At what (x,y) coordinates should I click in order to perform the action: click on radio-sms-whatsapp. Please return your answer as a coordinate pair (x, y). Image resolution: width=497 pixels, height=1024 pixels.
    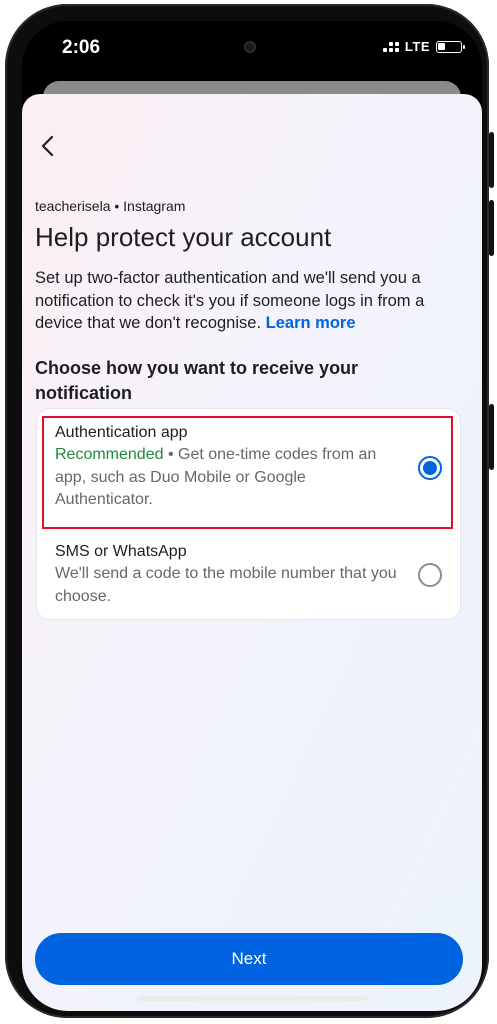
    Looking at the image, I should click on (430, 575).